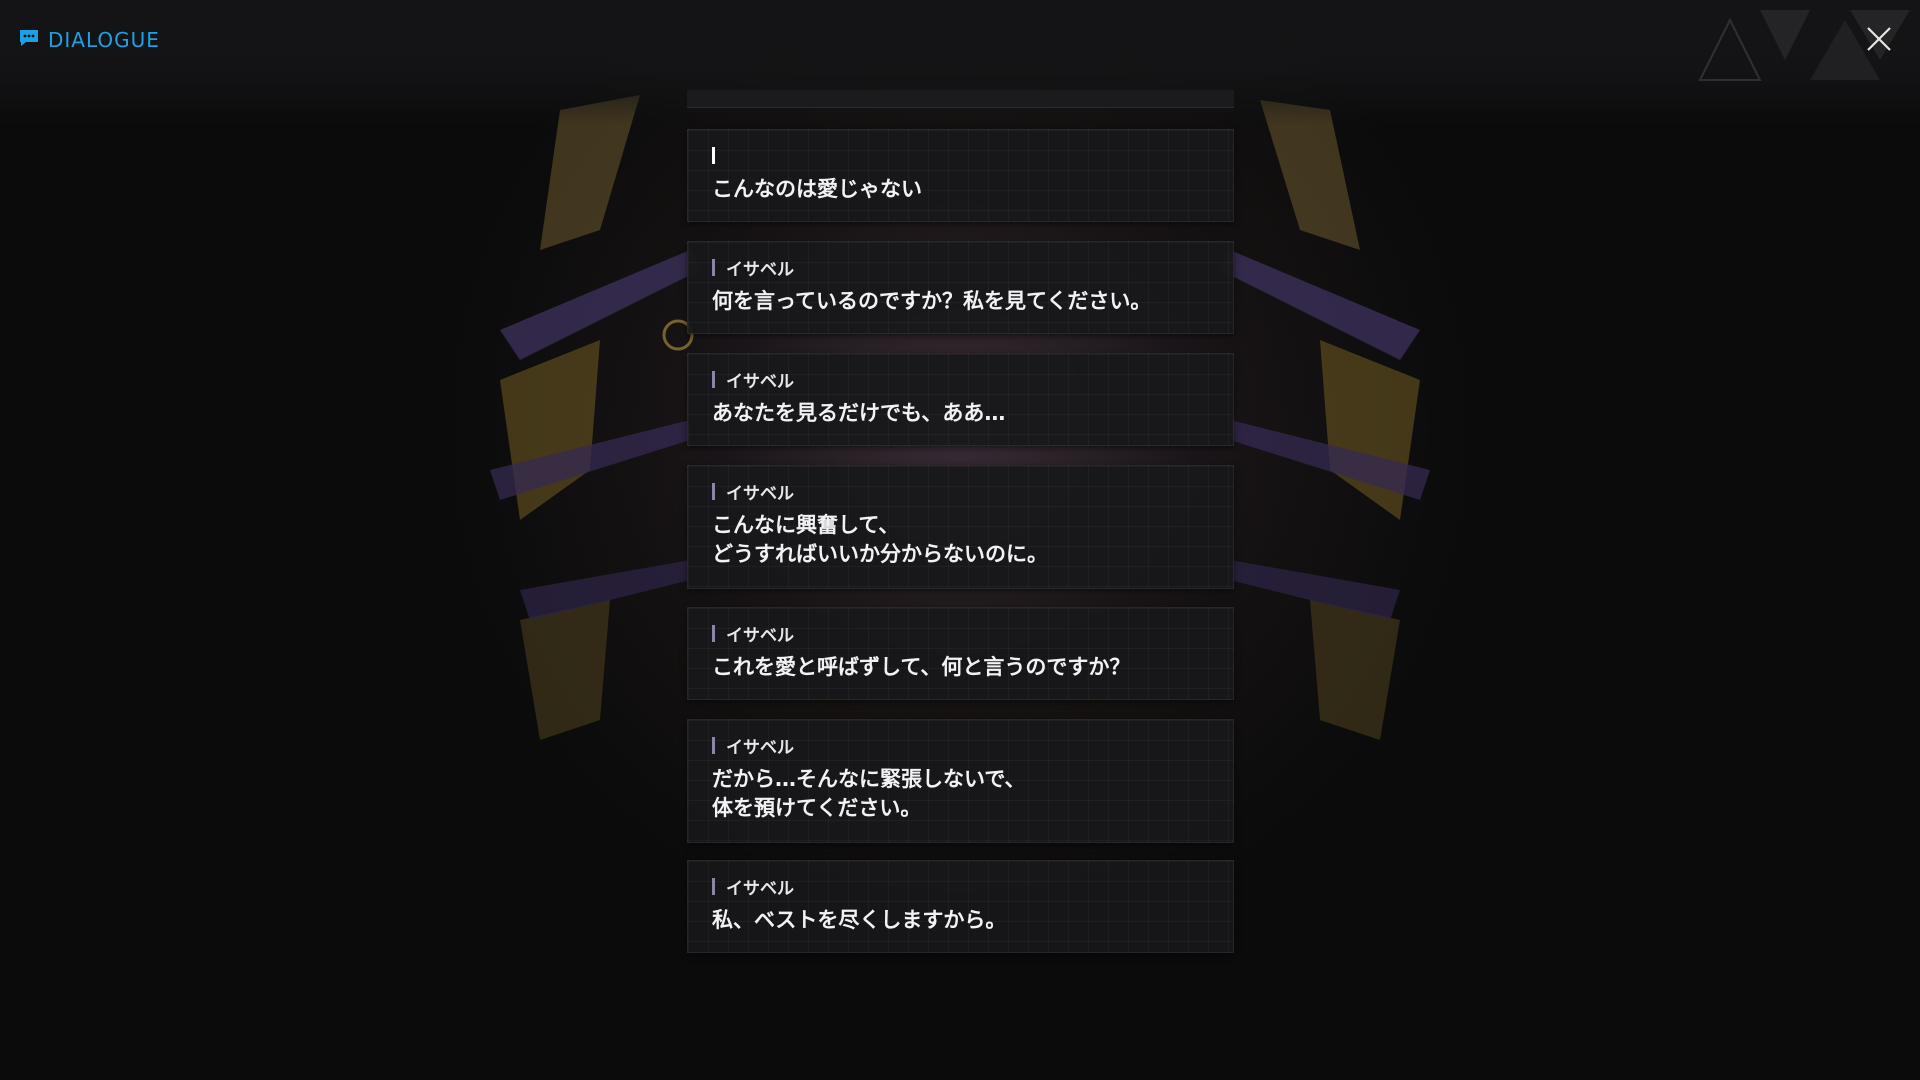 The width and height of the screenshot is (1920, 1080). Describe the element at coordinates (960, 653) in the screenshot. I see `dialogue-entry: イサベル これを愛と呼ばずして、何と言うのですか？` at that location.